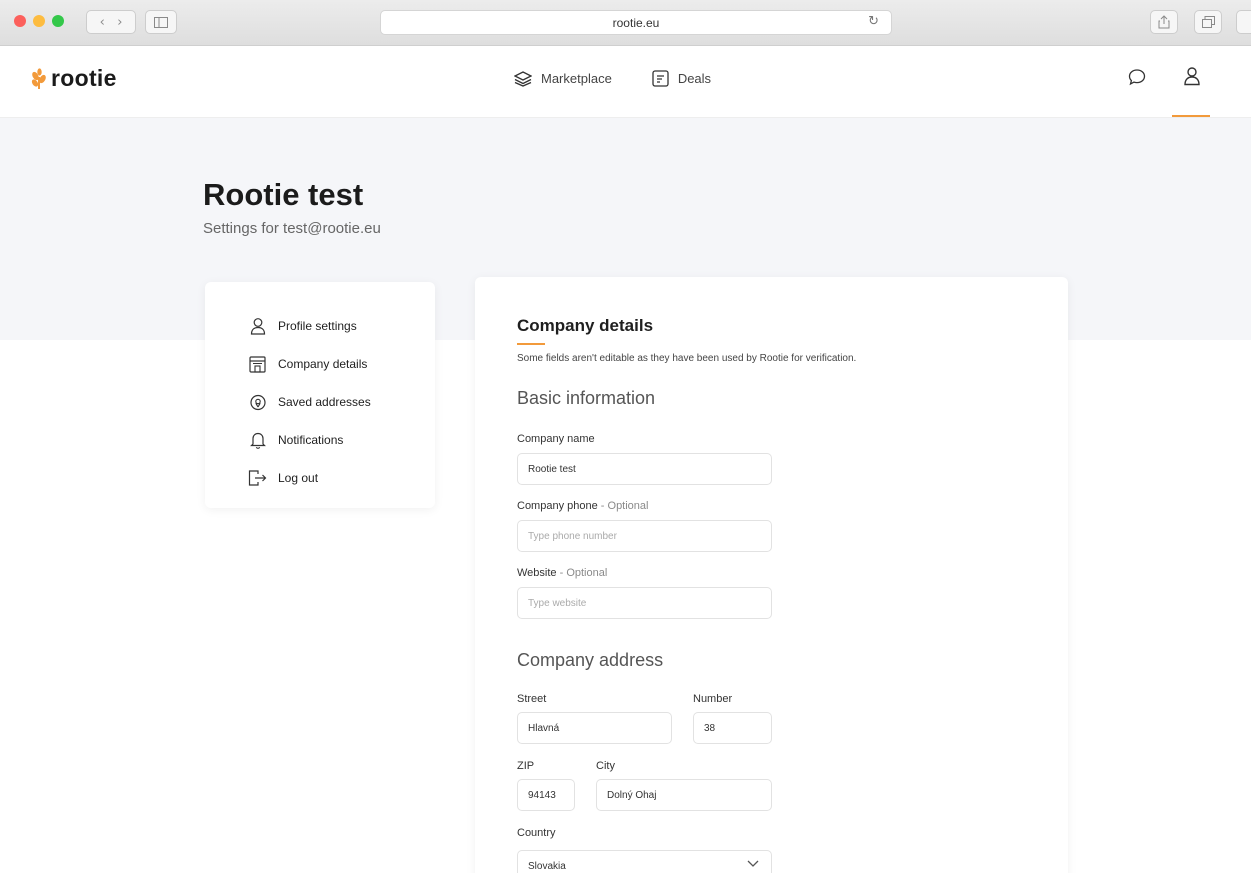  I want to click on sidebar-item-label: Profile settings, so click(317, 326).